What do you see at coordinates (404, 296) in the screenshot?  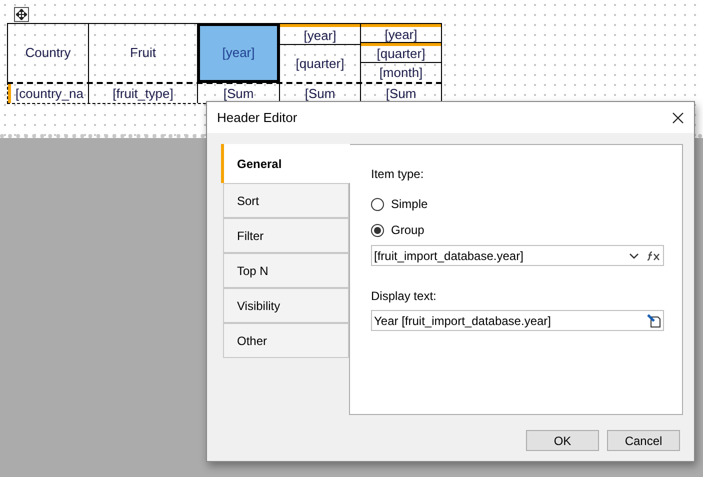 I see `display-text-label: Display text:` at bounding box center [404, 296].